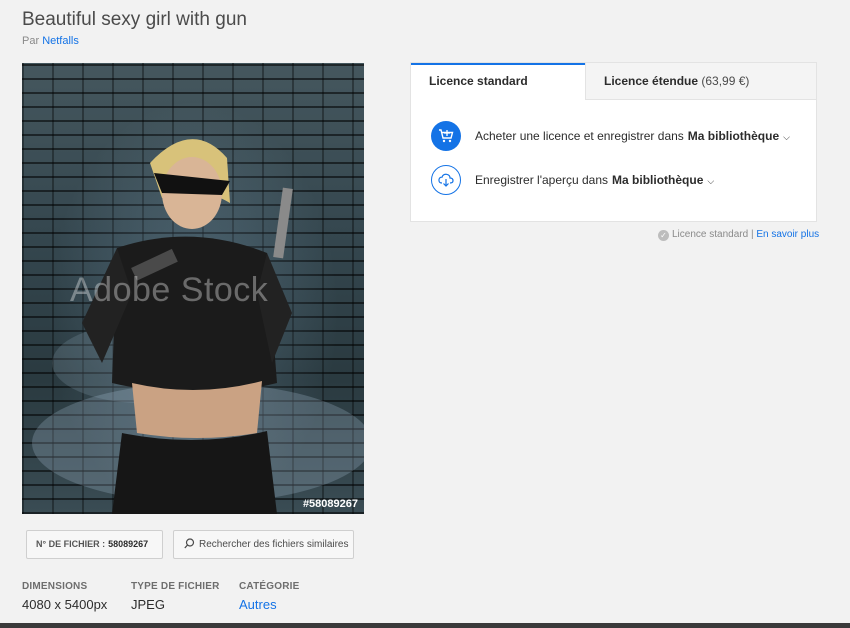 Image resolution: width=850 pixels, height=628 pixels. I want to click on meta-label: TYPE DE FICHIER, so click(175, 586).